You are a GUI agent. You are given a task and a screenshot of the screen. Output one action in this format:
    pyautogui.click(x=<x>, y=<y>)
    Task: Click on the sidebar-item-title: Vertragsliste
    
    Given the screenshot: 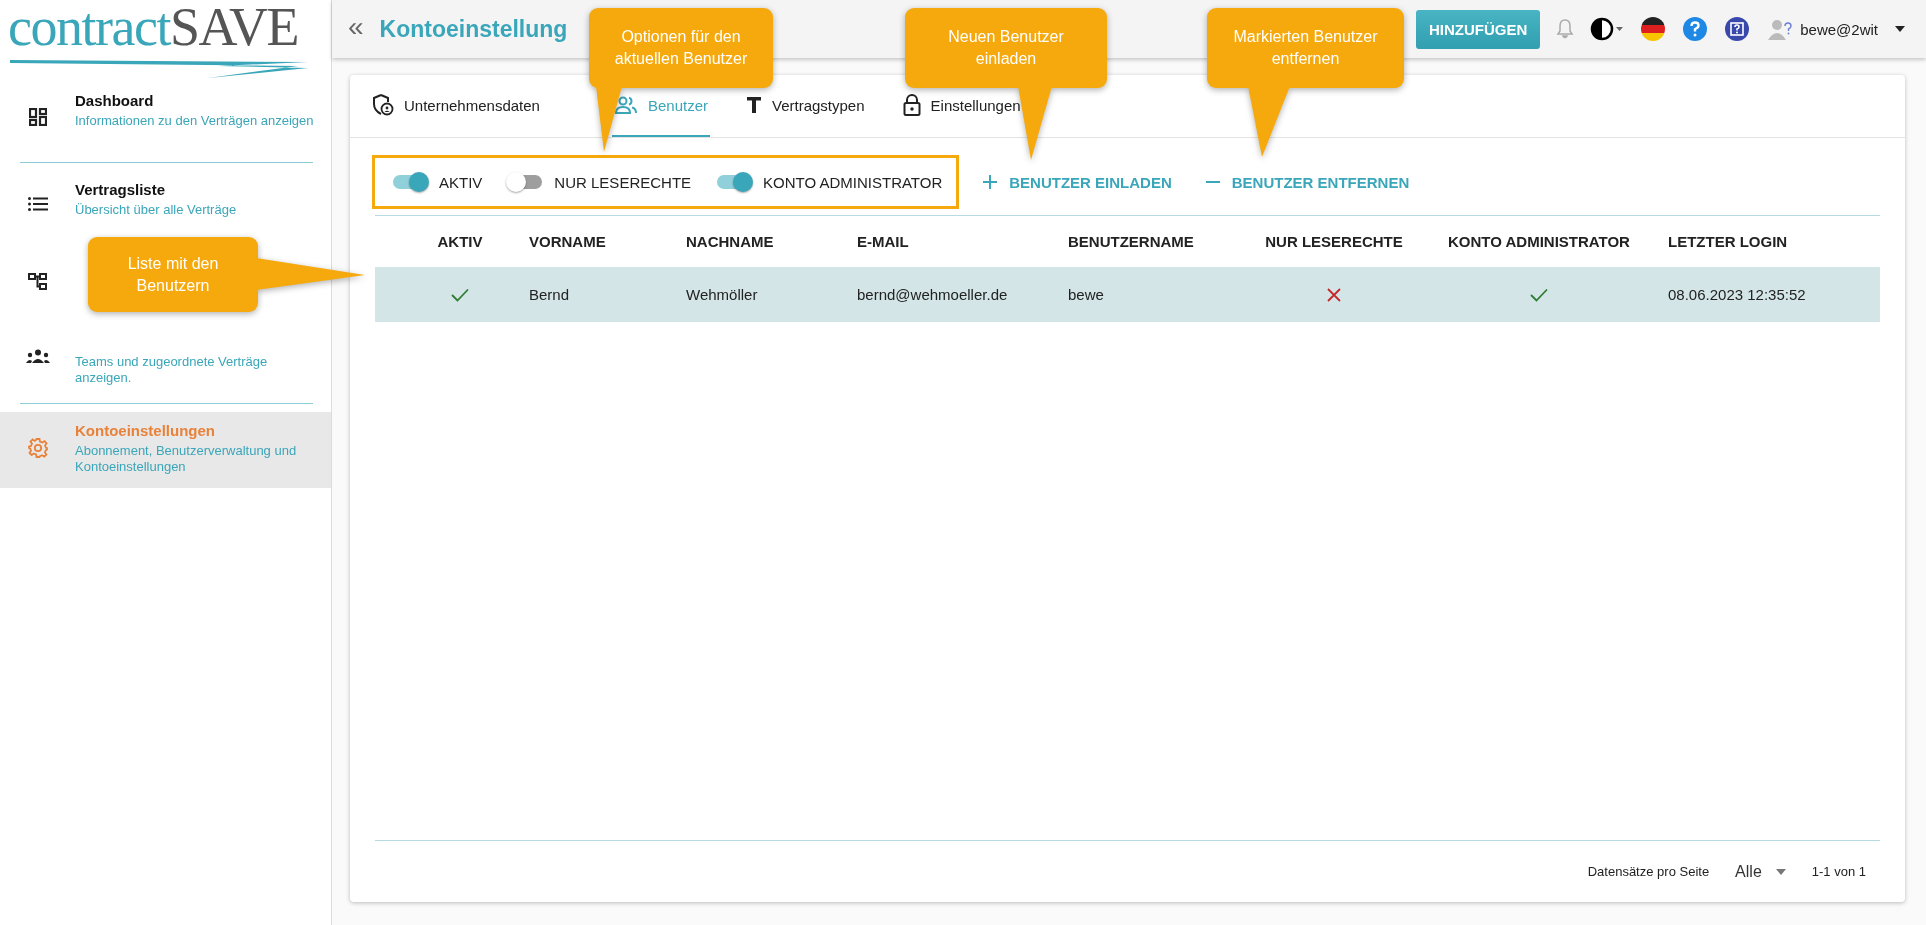 What is the action you would take?
    pyautogui.click(x=121, y=189)
    